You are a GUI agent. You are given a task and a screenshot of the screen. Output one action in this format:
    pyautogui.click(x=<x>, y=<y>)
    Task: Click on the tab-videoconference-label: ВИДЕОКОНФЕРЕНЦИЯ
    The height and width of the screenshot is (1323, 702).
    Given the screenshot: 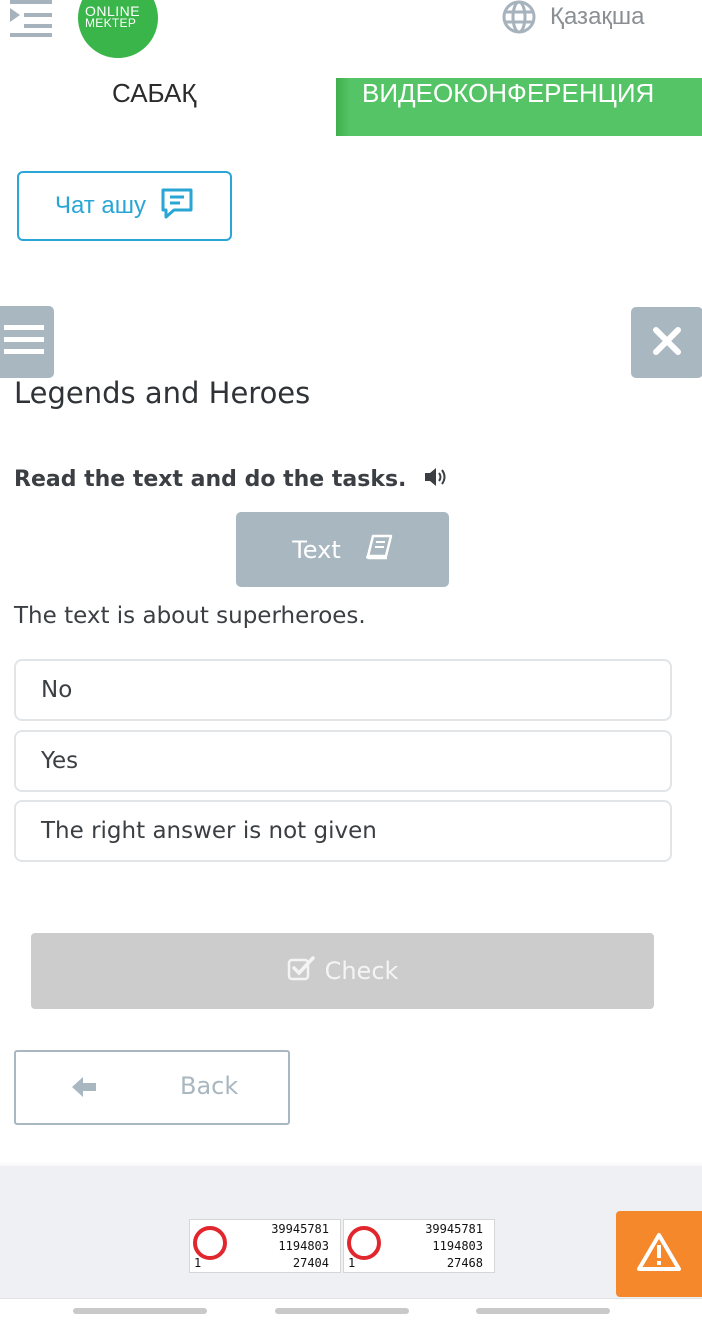 What is the action you would take?
    pyautogui.click(x=508, y=93)
    